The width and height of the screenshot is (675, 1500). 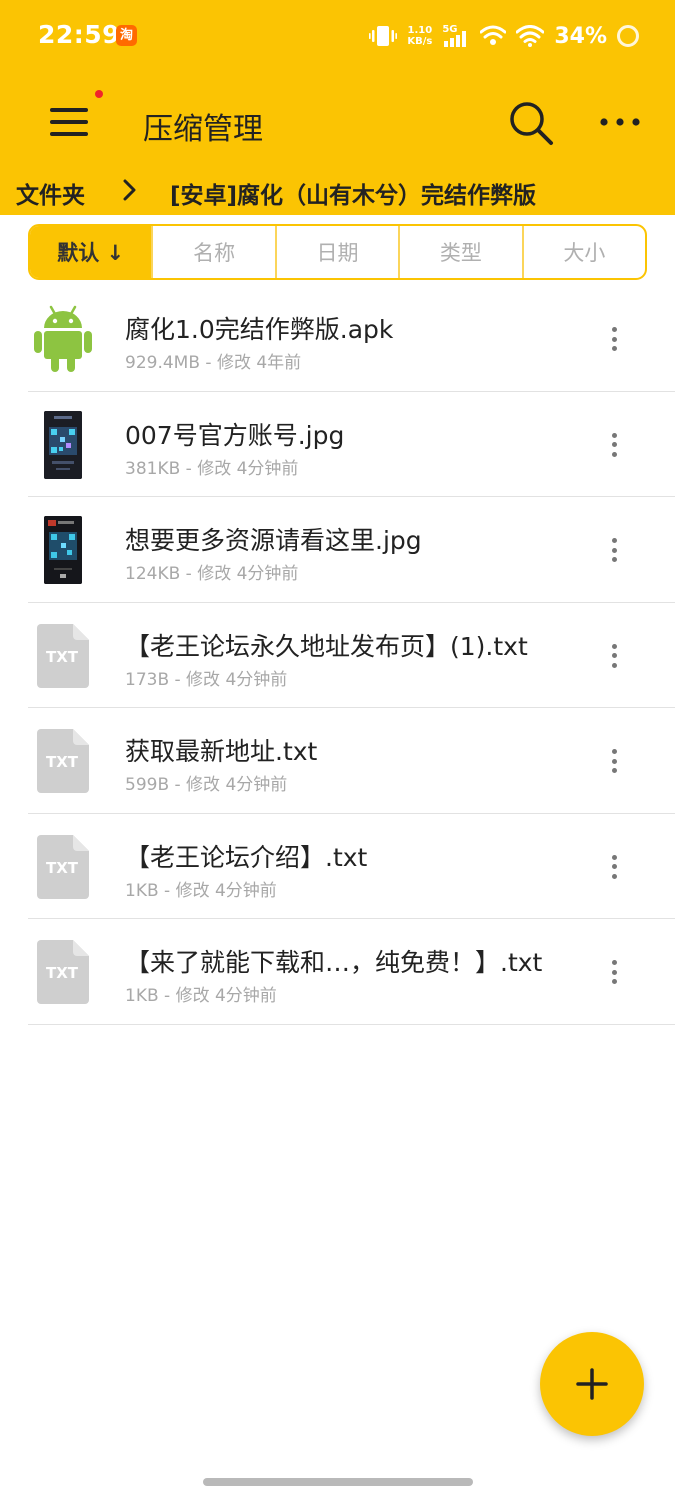 I want to click on status-icons: 1.10 KB/s 5G 34%, so click(x=504, y=36).